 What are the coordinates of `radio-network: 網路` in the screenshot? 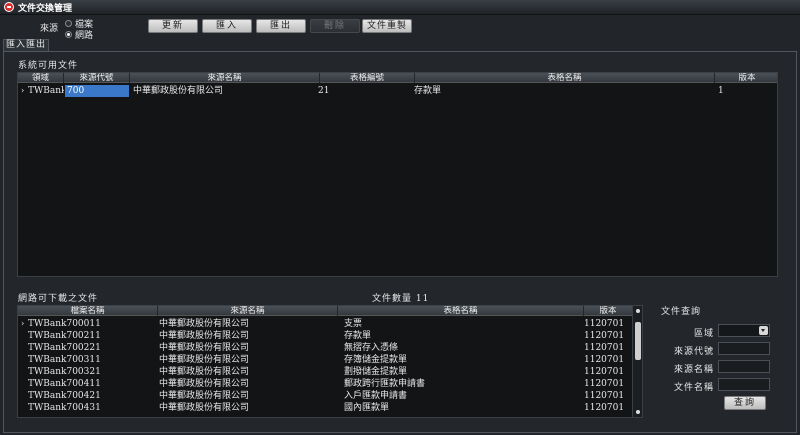 It's located at (79, 34).